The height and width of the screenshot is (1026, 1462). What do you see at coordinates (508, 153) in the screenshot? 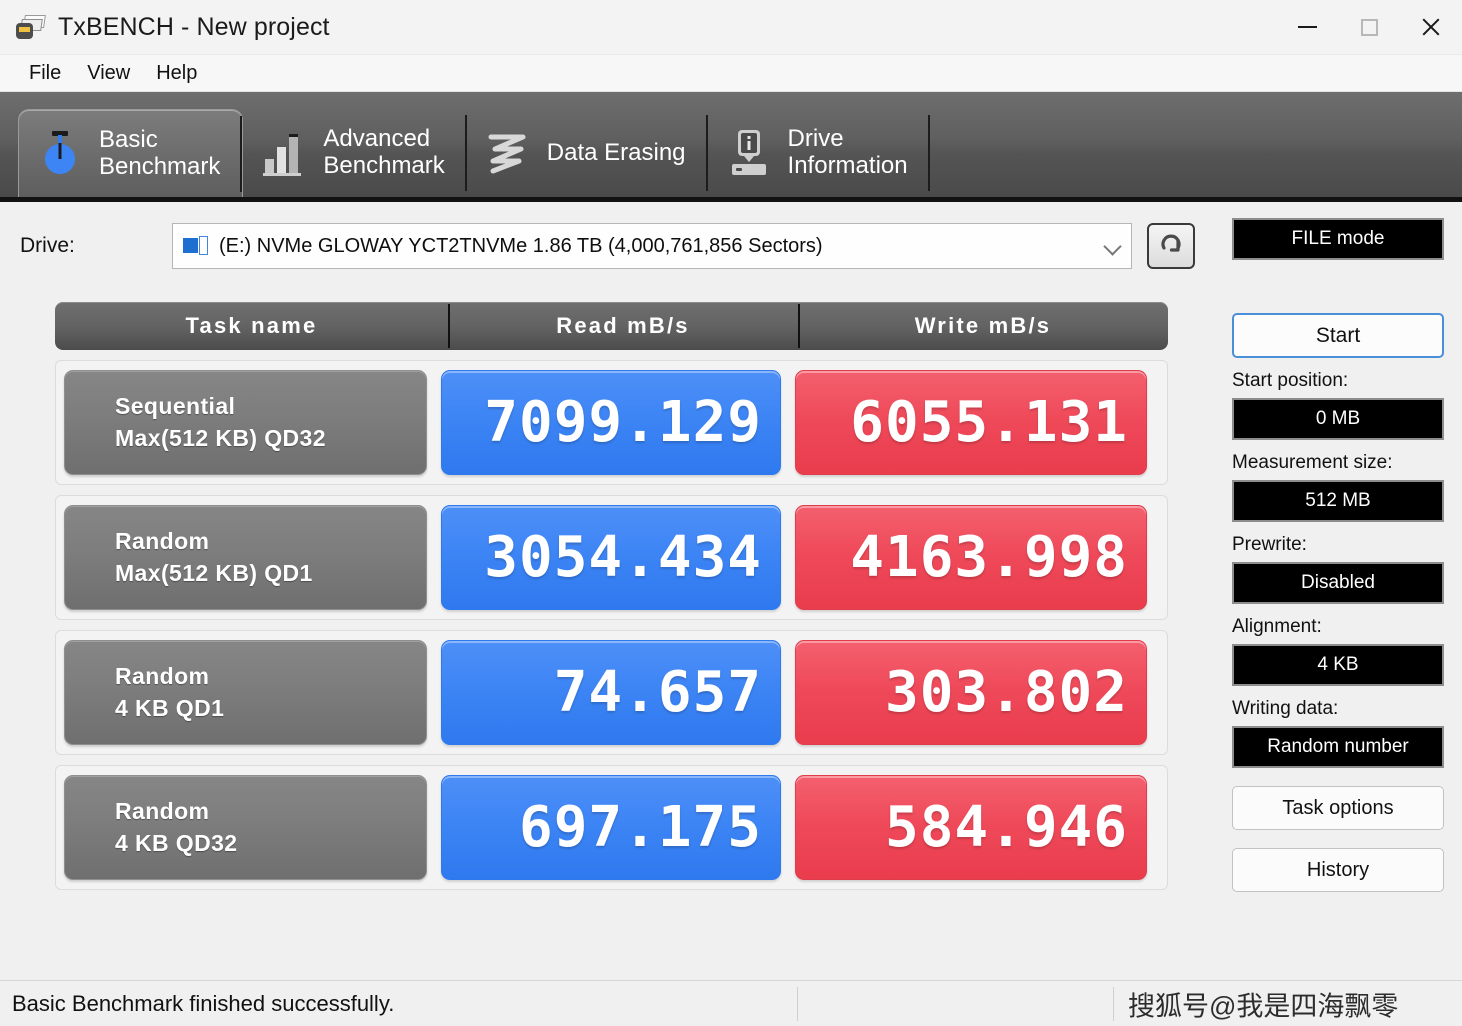
I see `zigzag-shred-icon` at bounding box center [508, 153].